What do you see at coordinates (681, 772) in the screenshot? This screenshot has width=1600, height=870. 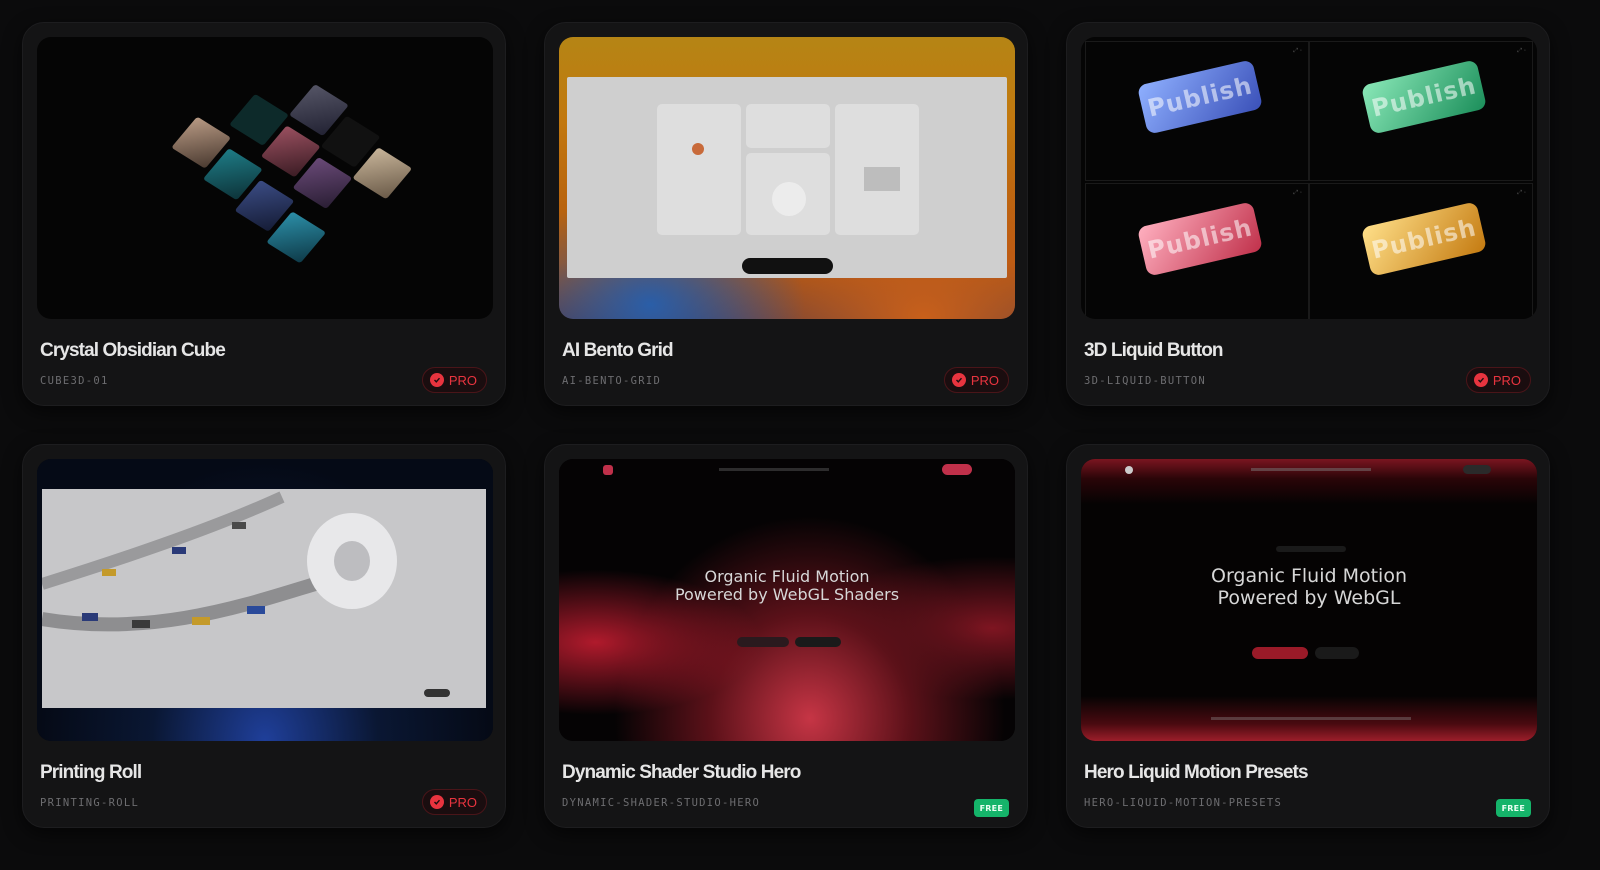 I see `card-title: Dynamic Shader Studio Hero` at bounding box center [681, 772].